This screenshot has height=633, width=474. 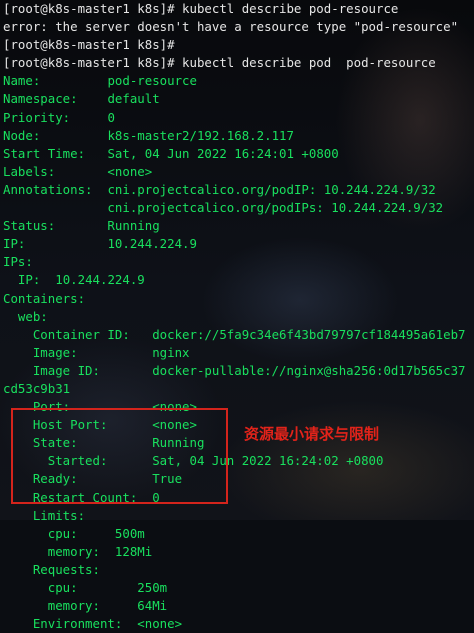 I want to click on resource-highlight-box, so click(x=119, y=456).